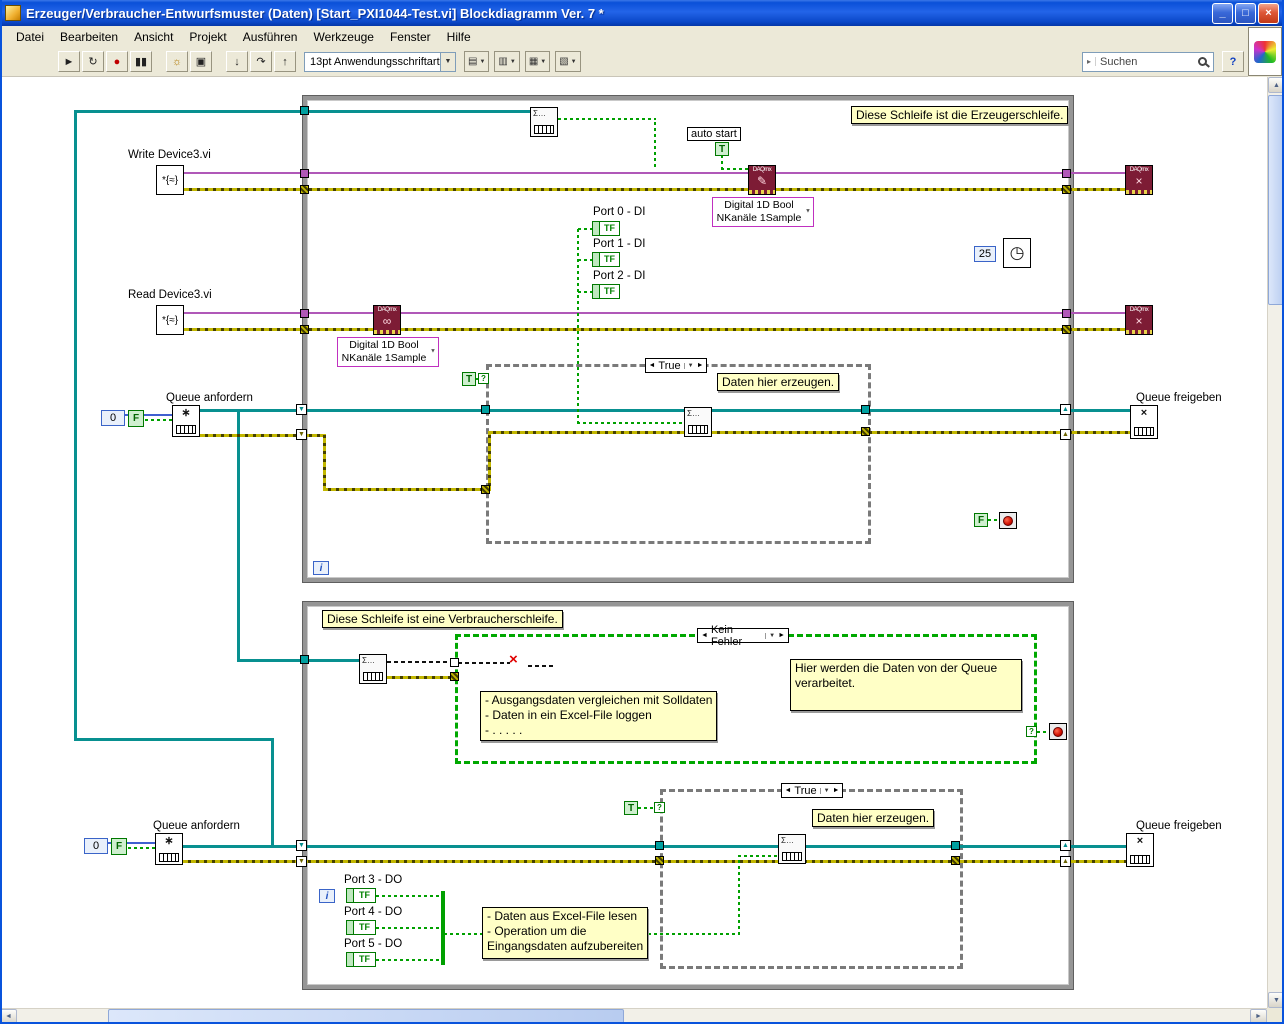  Describe the element at coordinates (619, 244) in the screenshot. I see `port-label: Port 1 - DI` at that location.